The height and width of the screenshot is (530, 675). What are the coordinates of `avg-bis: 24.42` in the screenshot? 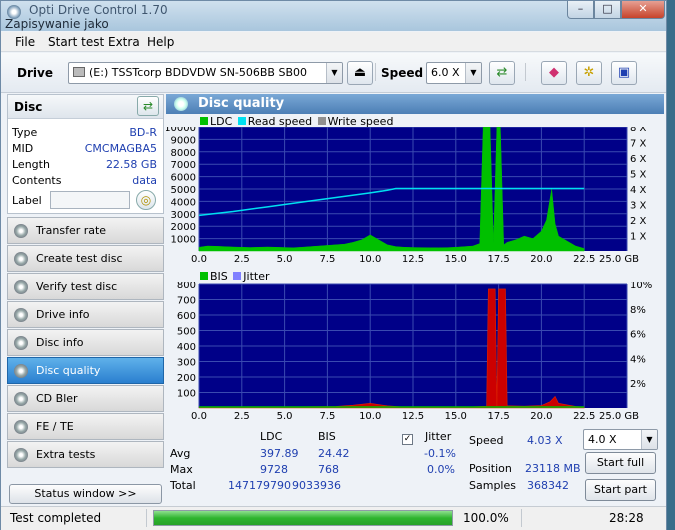 It's located at (334, 453).